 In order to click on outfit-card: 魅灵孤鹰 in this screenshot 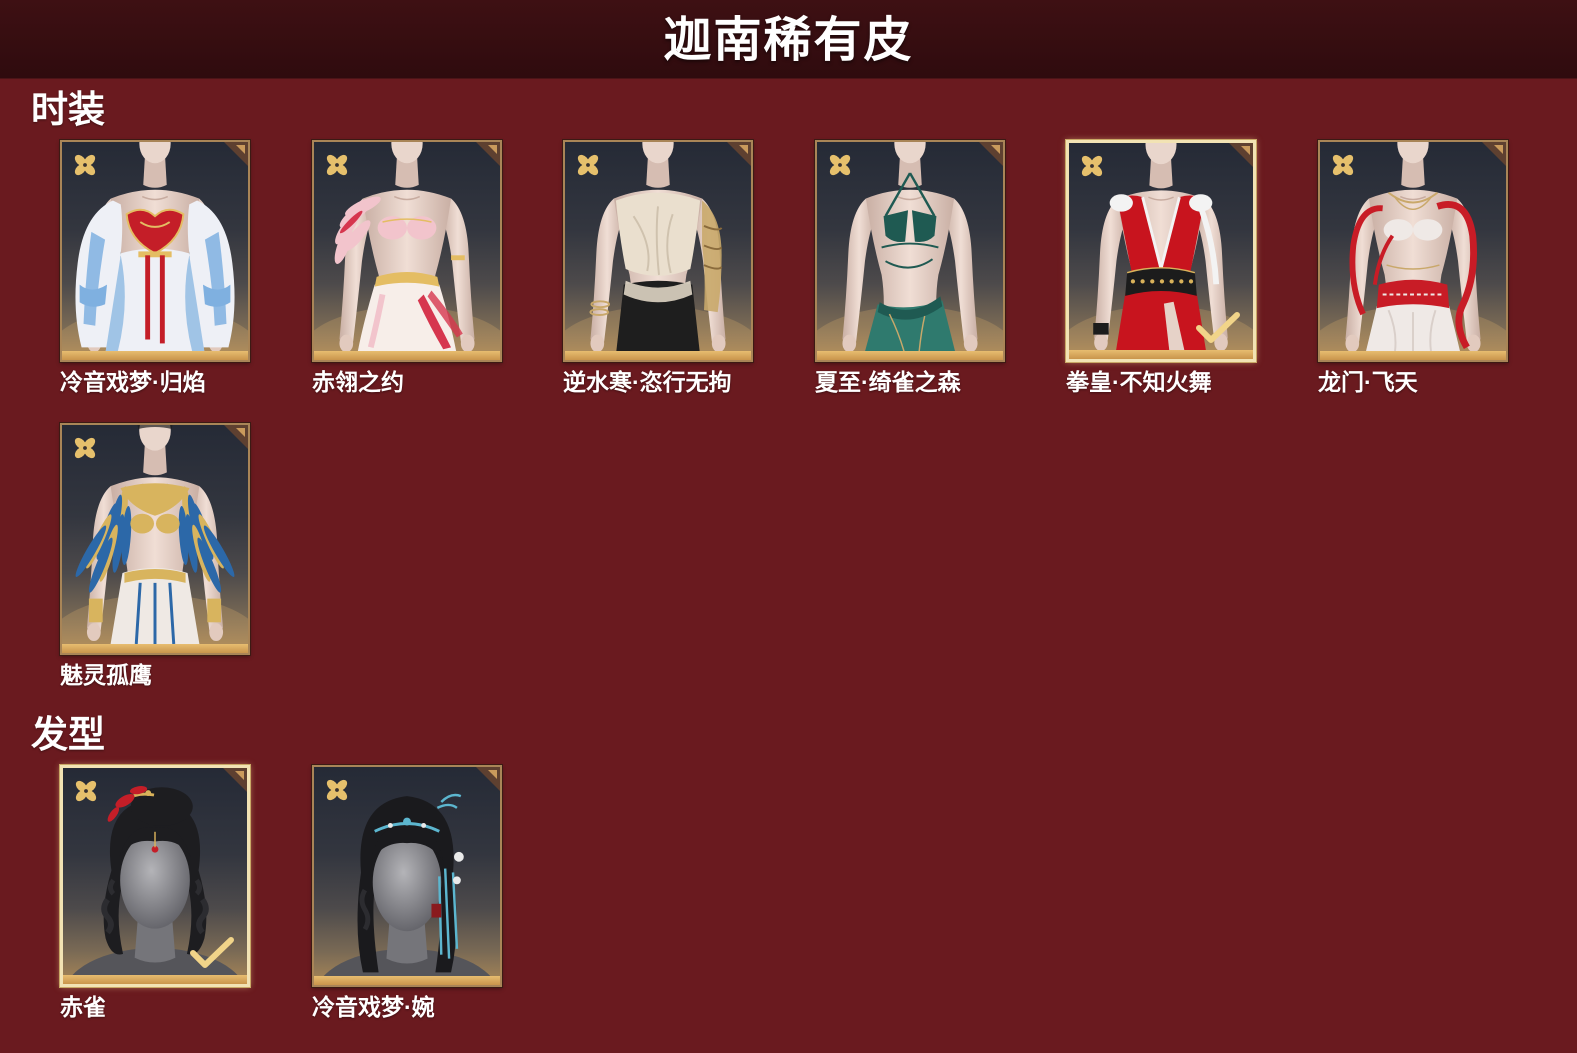, I will do `click(155, 555)`.